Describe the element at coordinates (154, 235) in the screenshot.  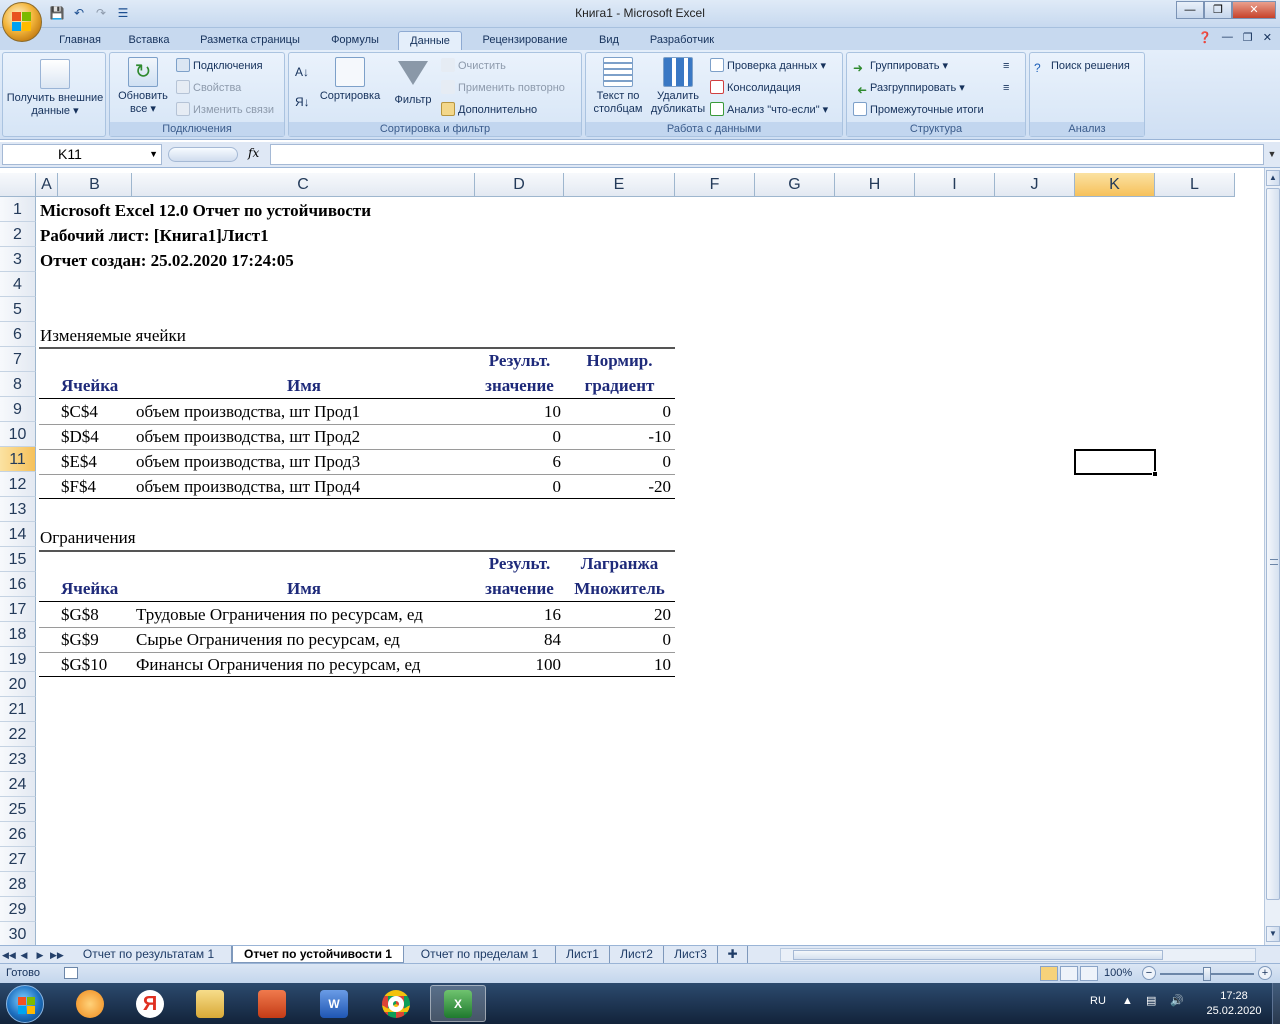
I see `report-worksheet: Рабочий лист: [Книга1]Лист1` at that location.